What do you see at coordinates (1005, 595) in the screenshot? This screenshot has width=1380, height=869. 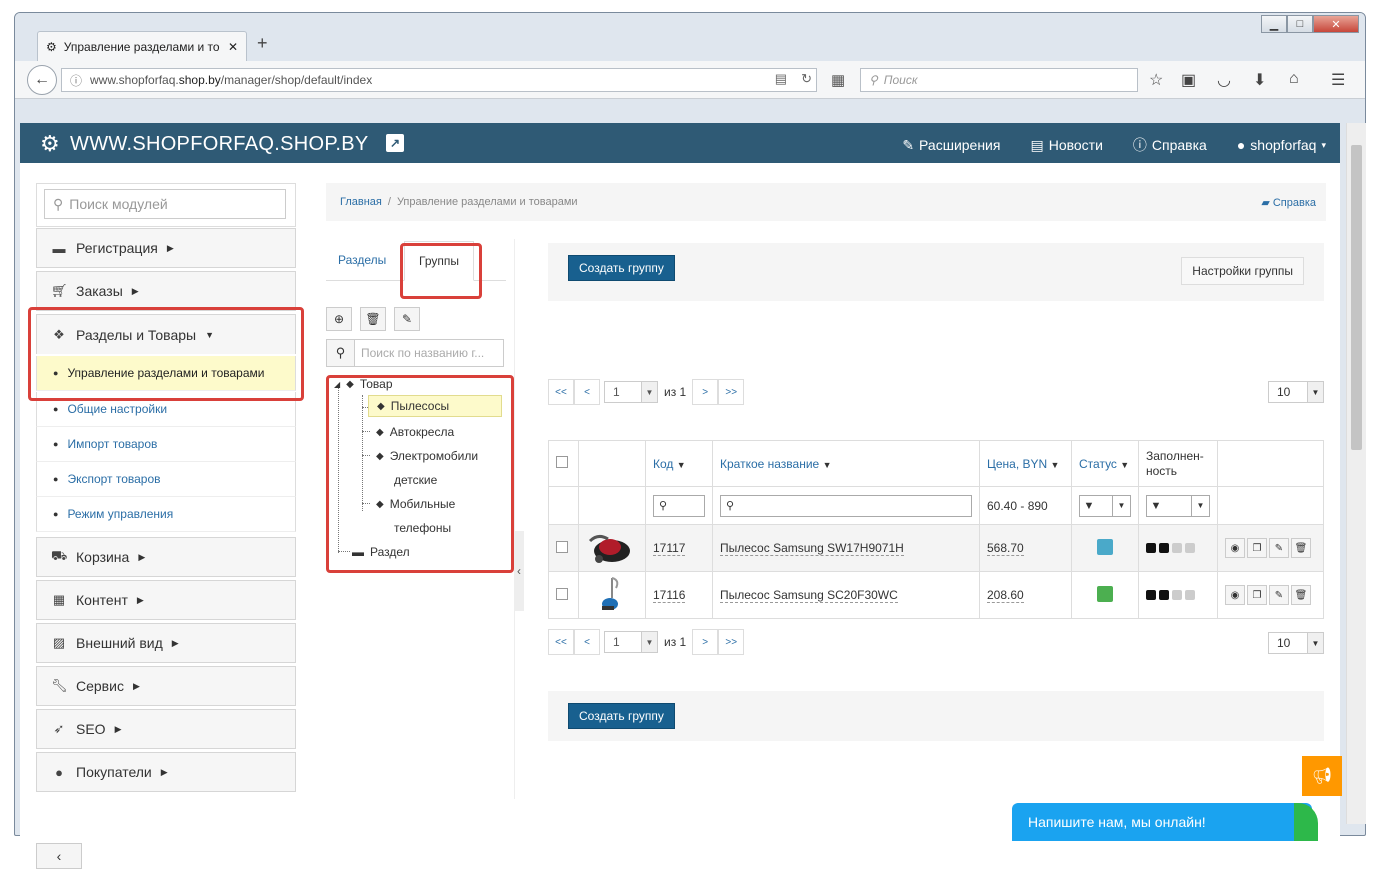 I see `row-price: 208.60` at bounding box center [1005, 595].